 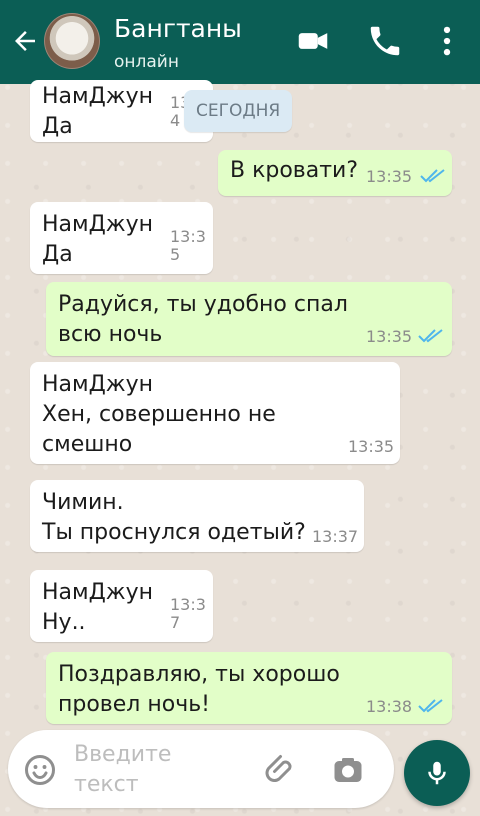 I want to click on message-incoming: НамДжун Хен, совершенно не смешно 13:35, so click(x=215, y=413).